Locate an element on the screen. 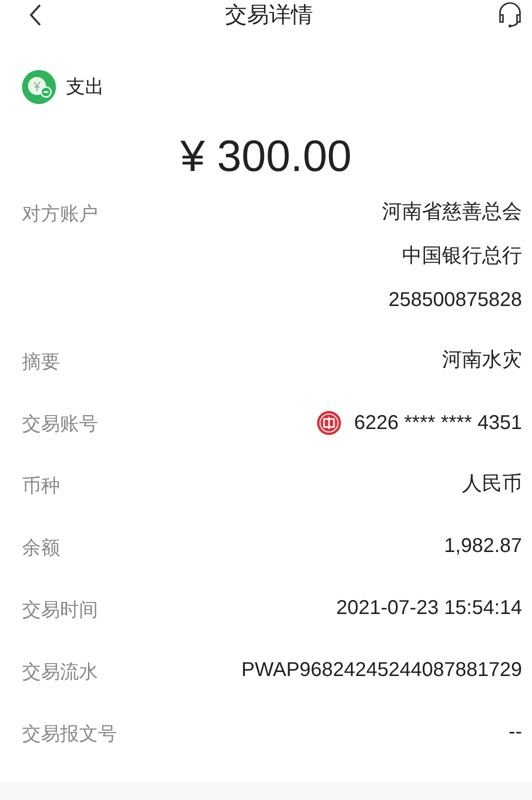 The image size is (532, 800). field-label: 余额 is located at coordinates (41, 548).